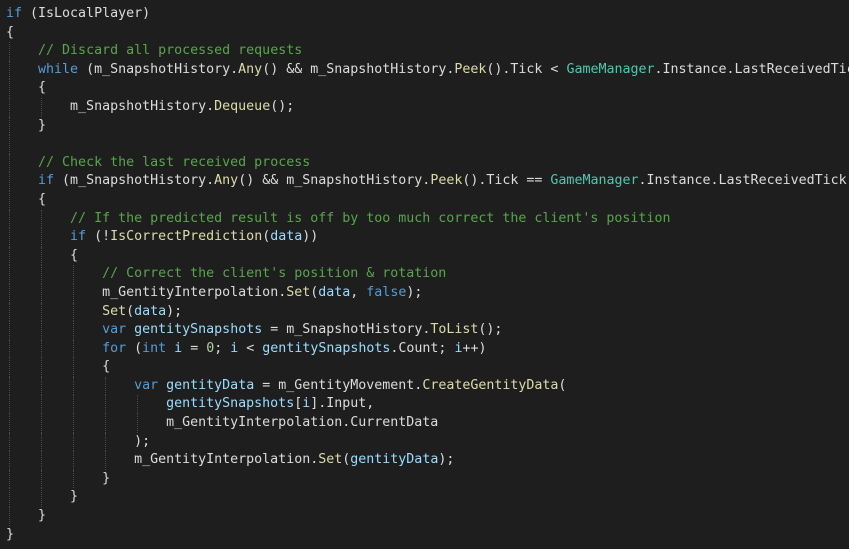  I want to click on code-token: Dequeue, so click(242, 106).